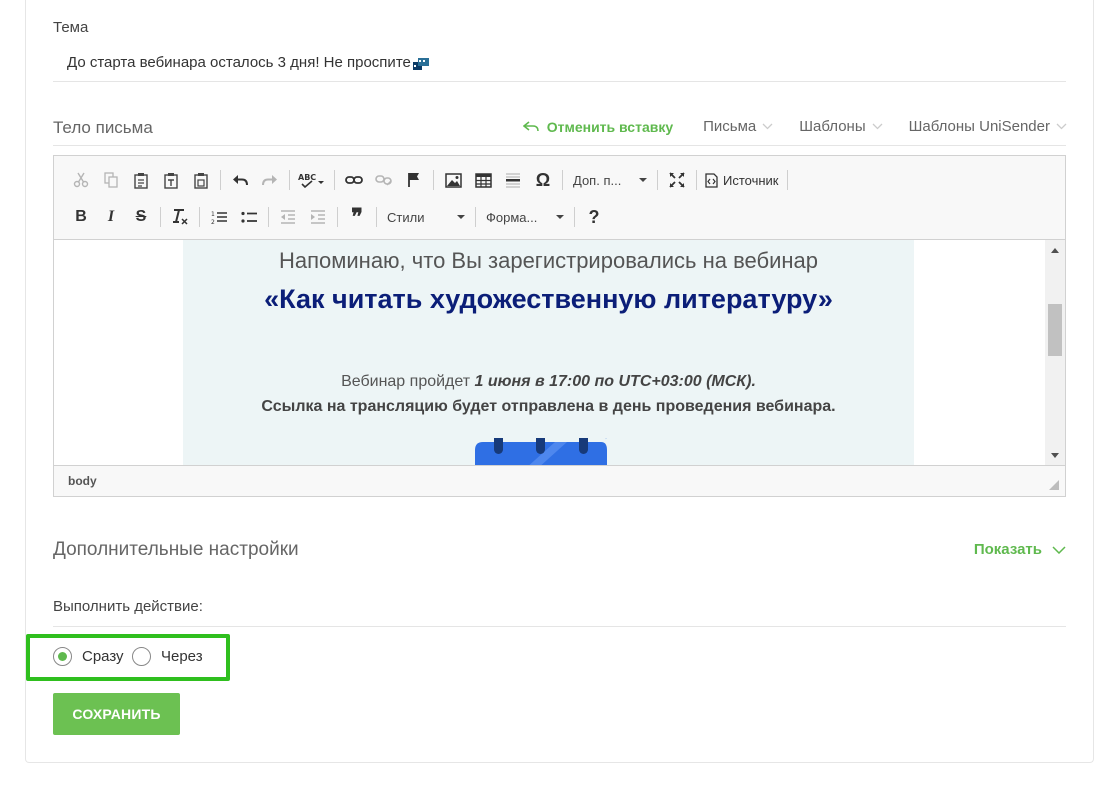  I want to click on horizontal-rule-icon, so click(513, 180).